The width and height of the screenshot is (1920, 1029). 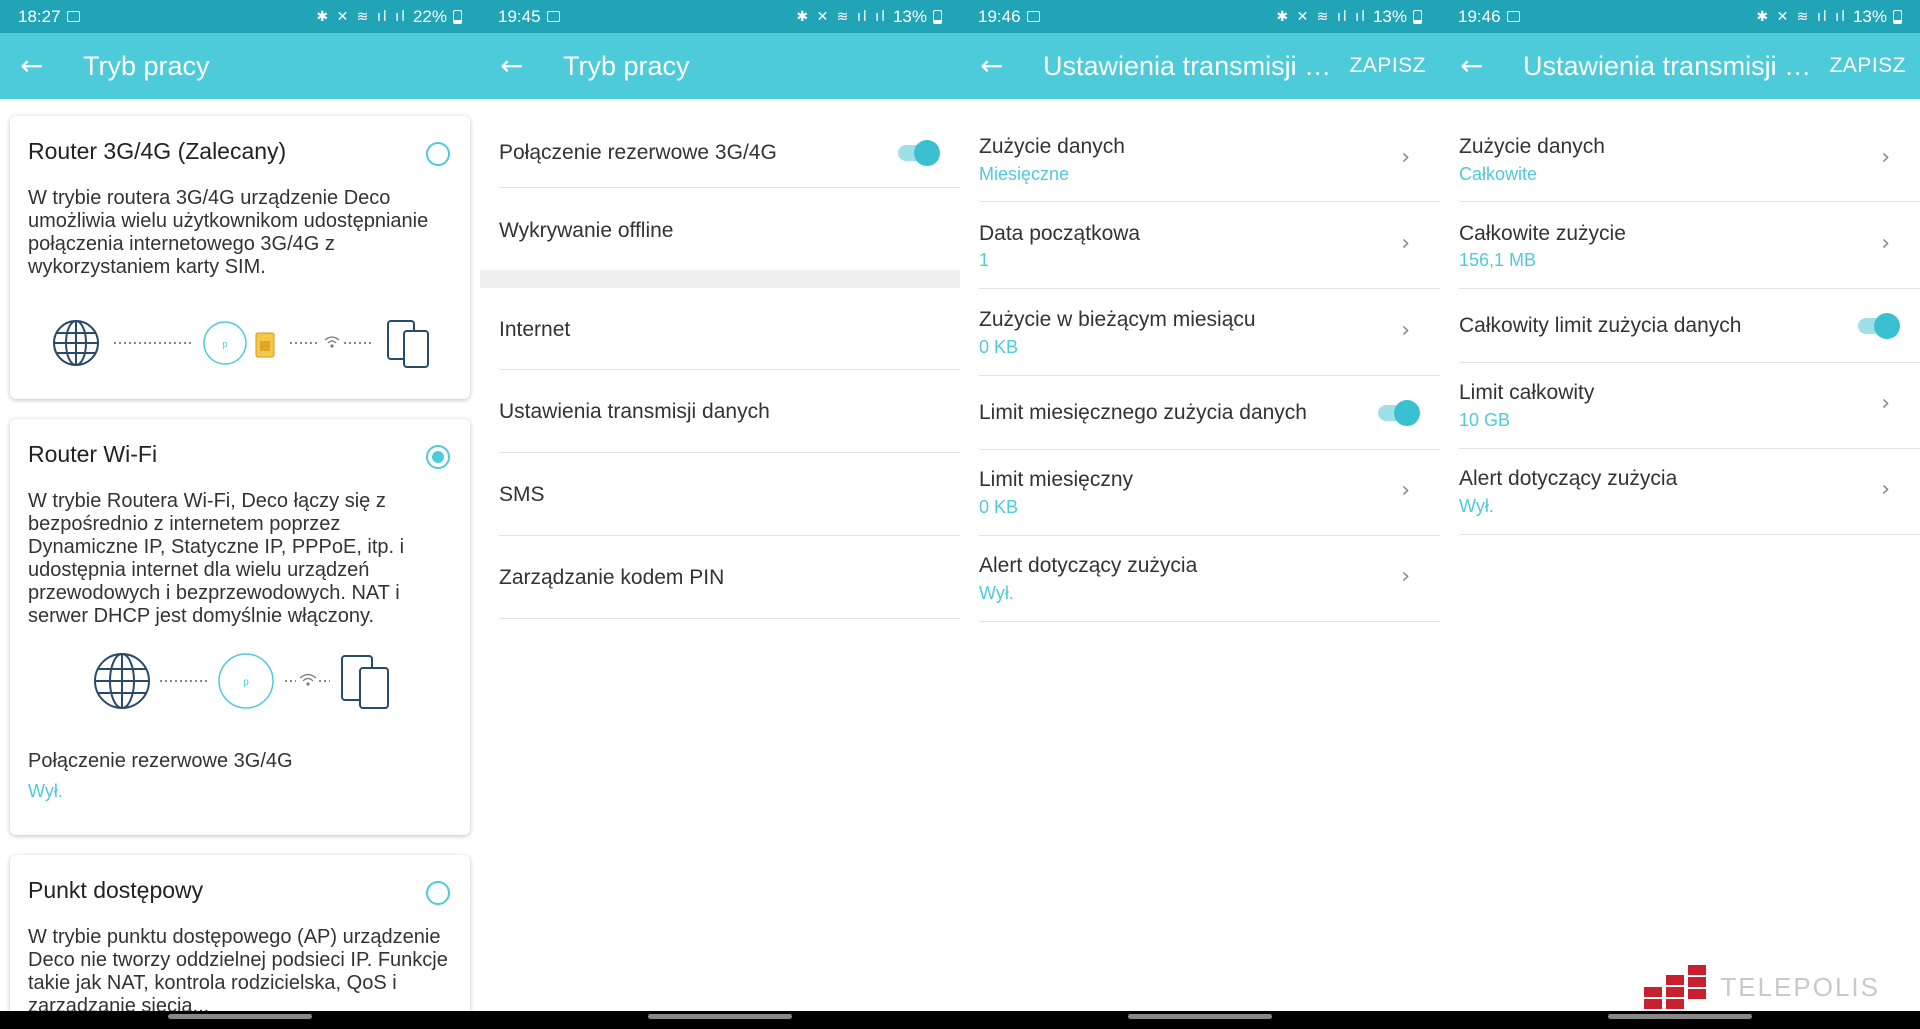 What do you see at coordinates (1209, 245) in the screenshot?
I see `row-start-date: Data początkowa 1 ›` at bounding box center [1209, 245].